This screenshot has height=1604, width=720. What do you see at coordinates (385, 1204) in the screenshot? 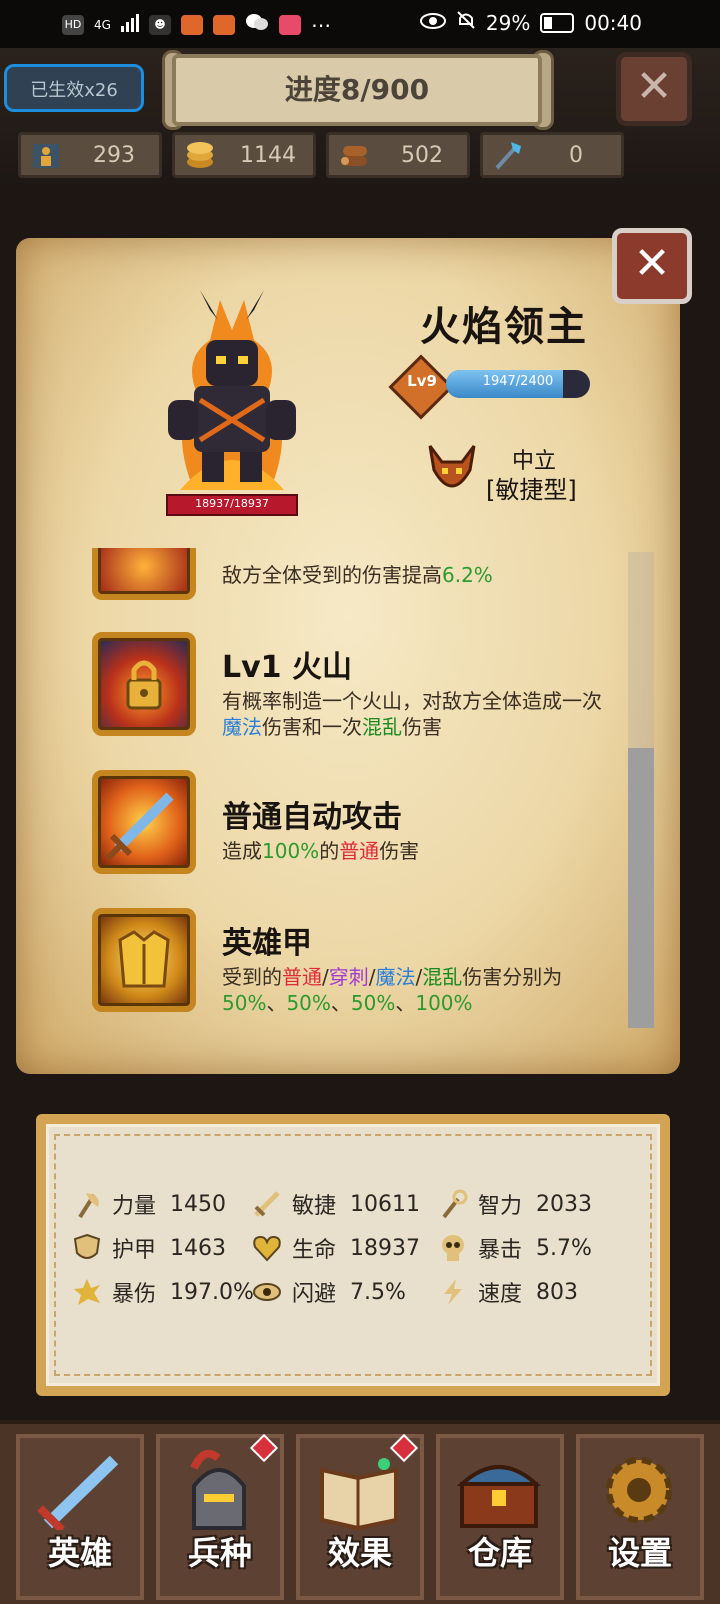
I see `stat-value: 10611` at bounding box center [385, 1204].